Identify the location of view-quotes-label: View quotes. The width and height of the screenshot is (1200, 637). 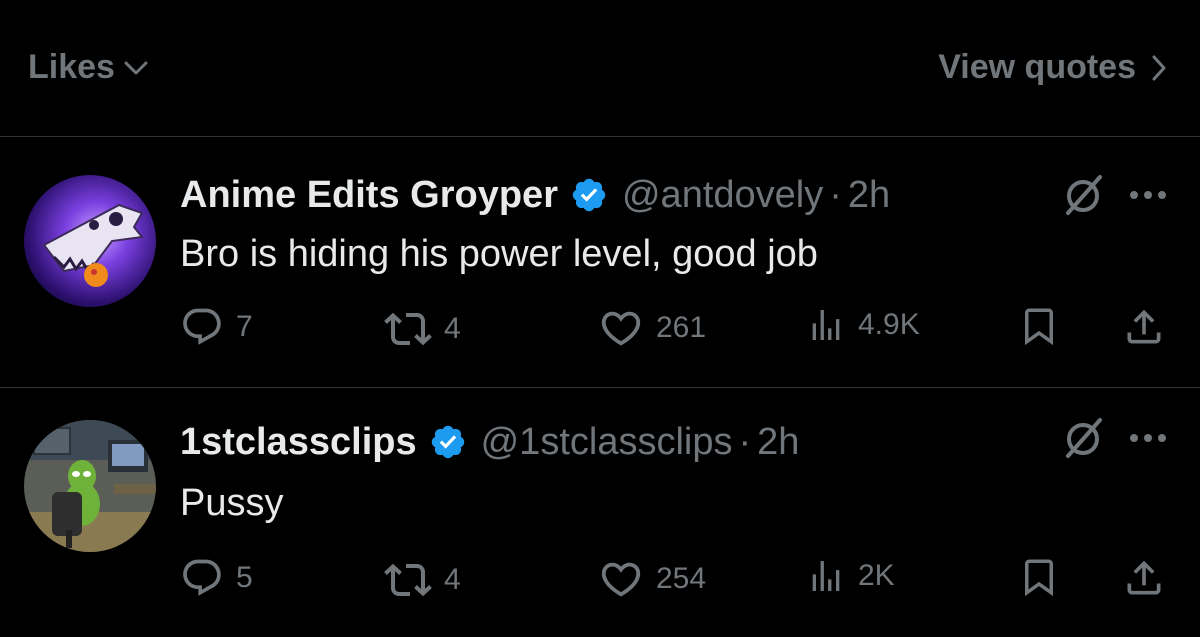
(1037, 67).